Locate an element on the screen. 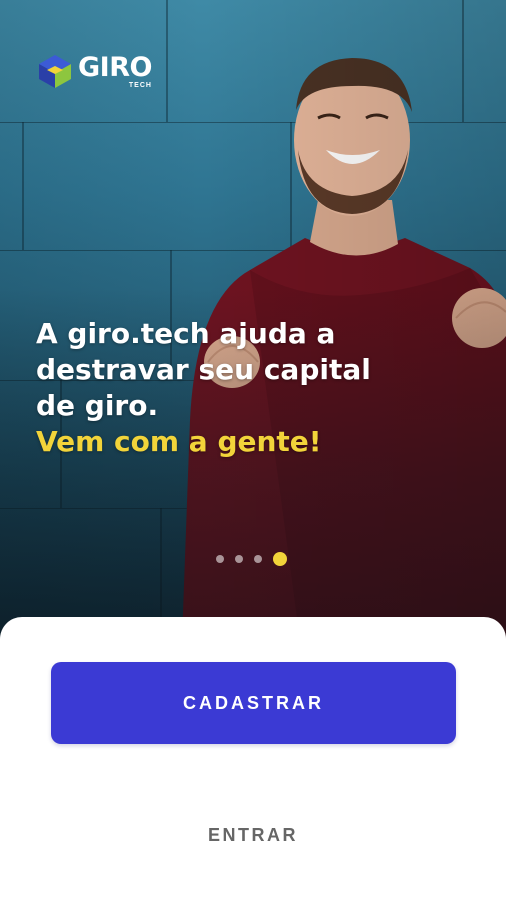 The height and width of the screenshot is (900, 506). logo-name: GIRO is located at coordinates (115, 67).